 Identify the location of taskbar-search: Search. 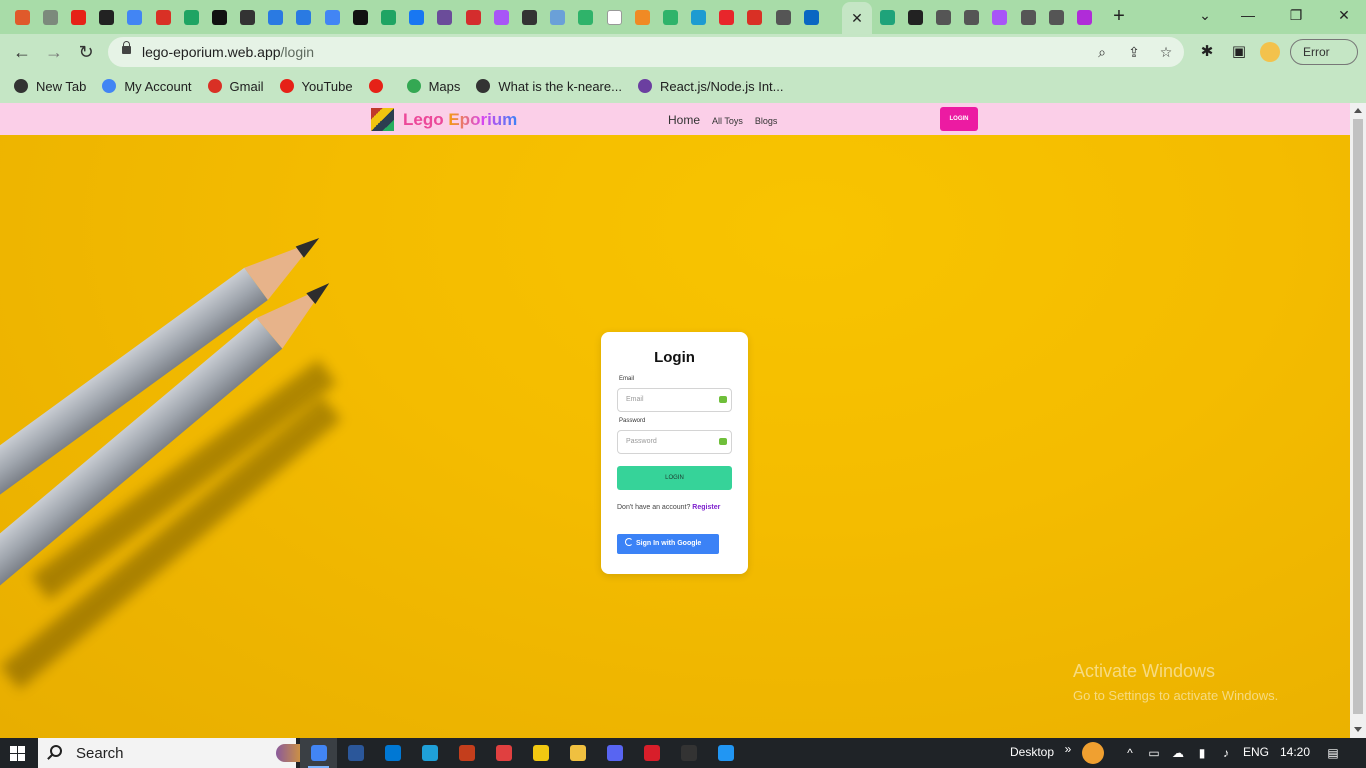
(184, 753).